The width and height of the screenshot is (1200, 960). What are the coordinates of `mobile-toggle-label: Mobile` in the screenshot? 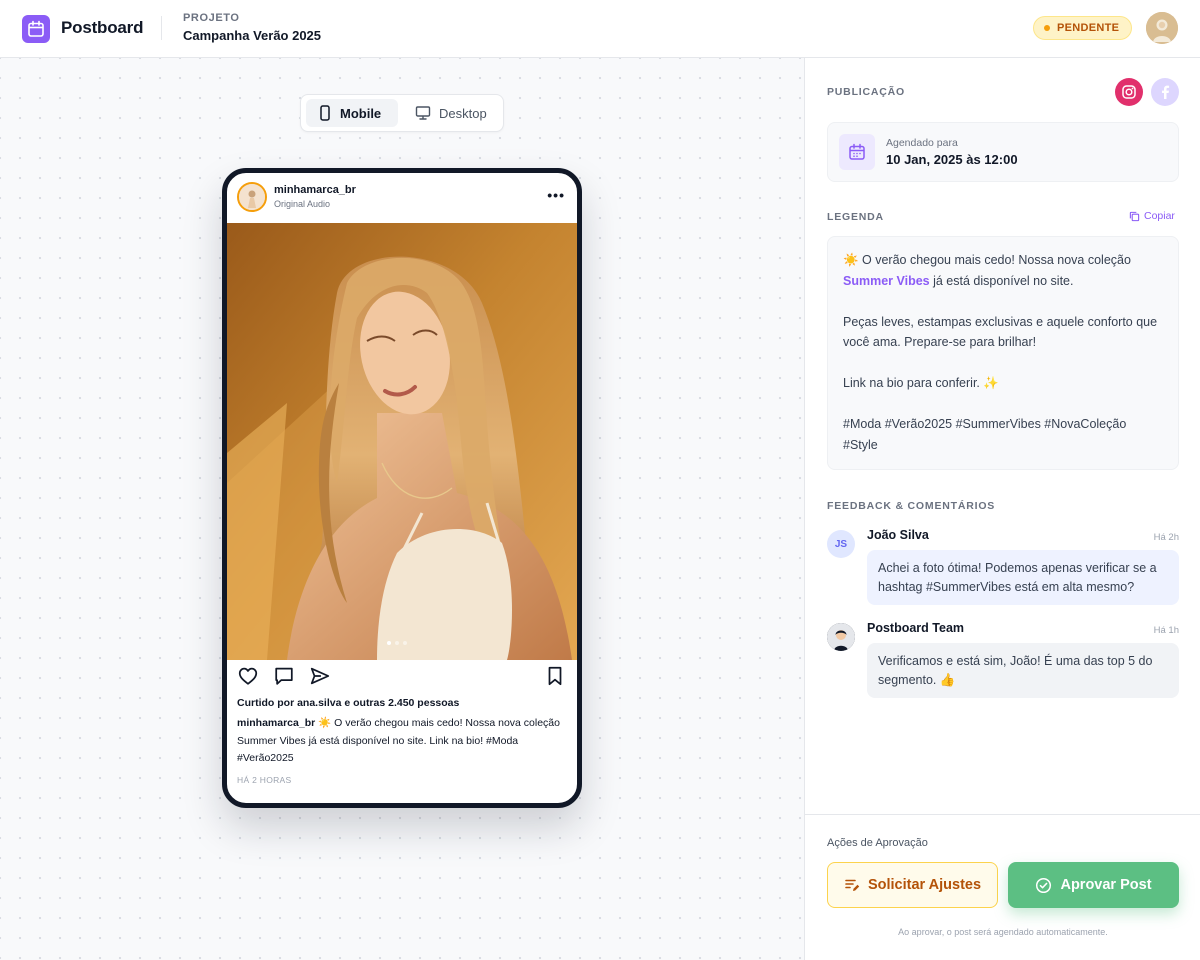 It's located at (361, 113).